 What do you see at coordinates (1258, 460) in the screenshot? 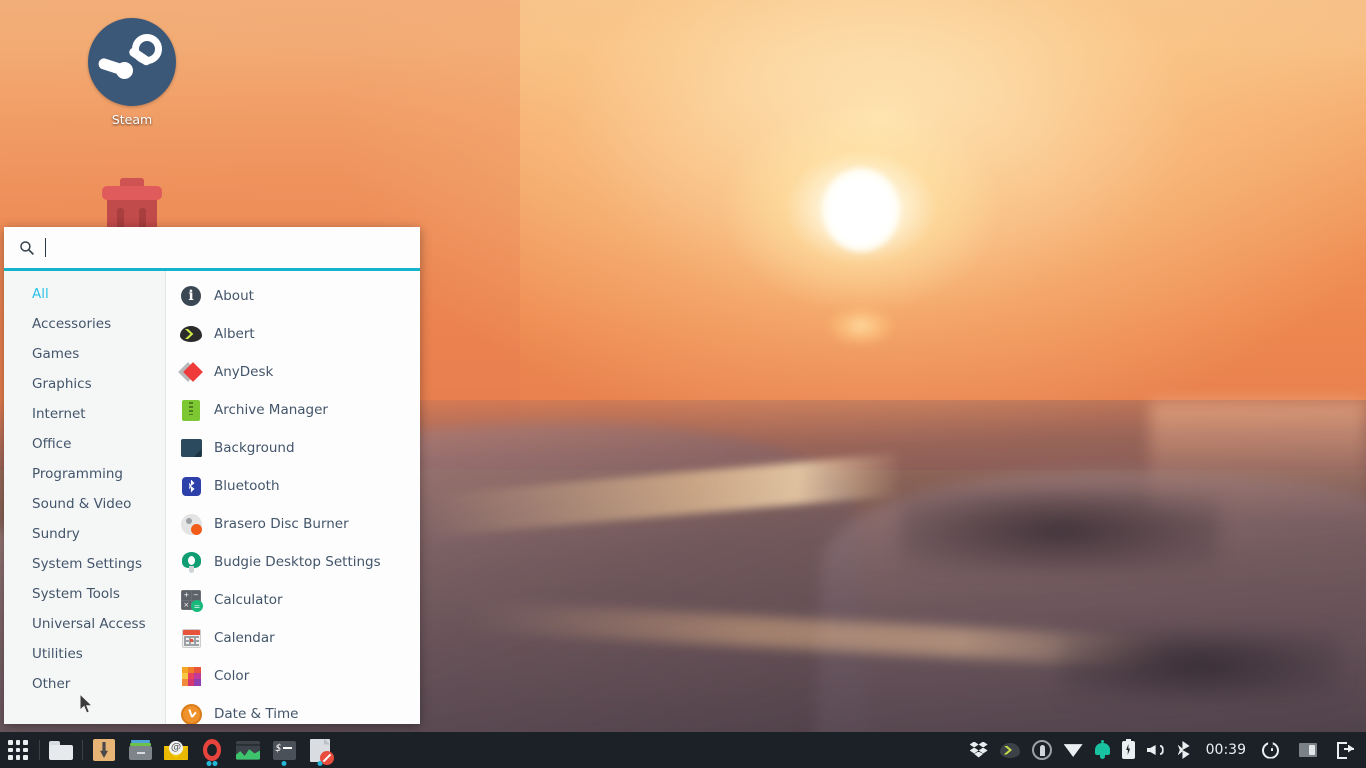
I see `wallpaper-right-glow` at bounding box center [1258, 460].